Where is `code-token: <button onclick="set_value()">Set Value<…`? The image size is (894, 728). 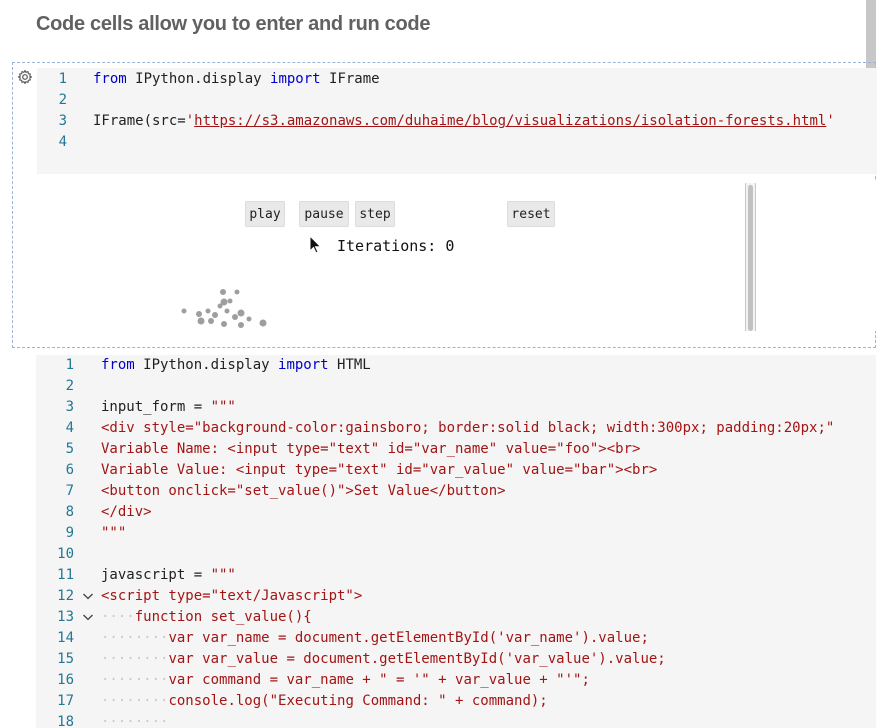 code-token: <button onclick="set_value()">Set Value<… is located at coordinates (303, 491).